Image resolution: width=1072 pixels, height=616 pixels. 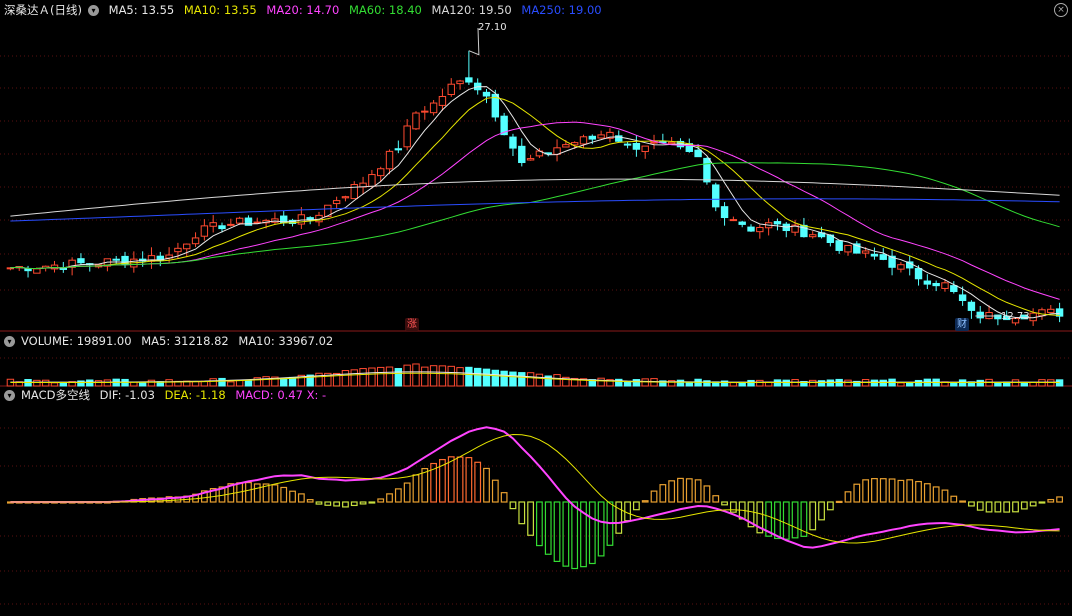 I want to click on close-icon: ×, so click(x=1061, y=10).